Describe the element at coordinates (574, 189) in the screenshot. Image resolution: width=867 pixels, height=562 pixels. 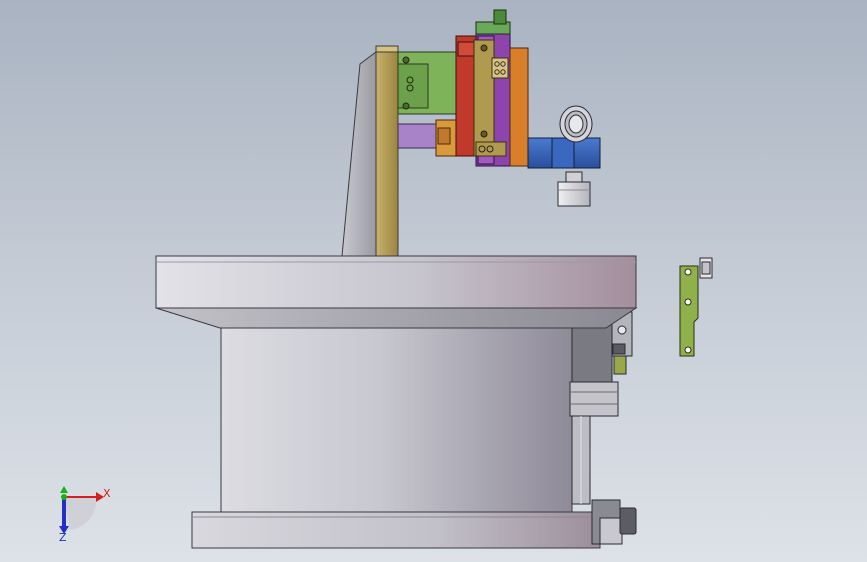
I see `puck` at that location.